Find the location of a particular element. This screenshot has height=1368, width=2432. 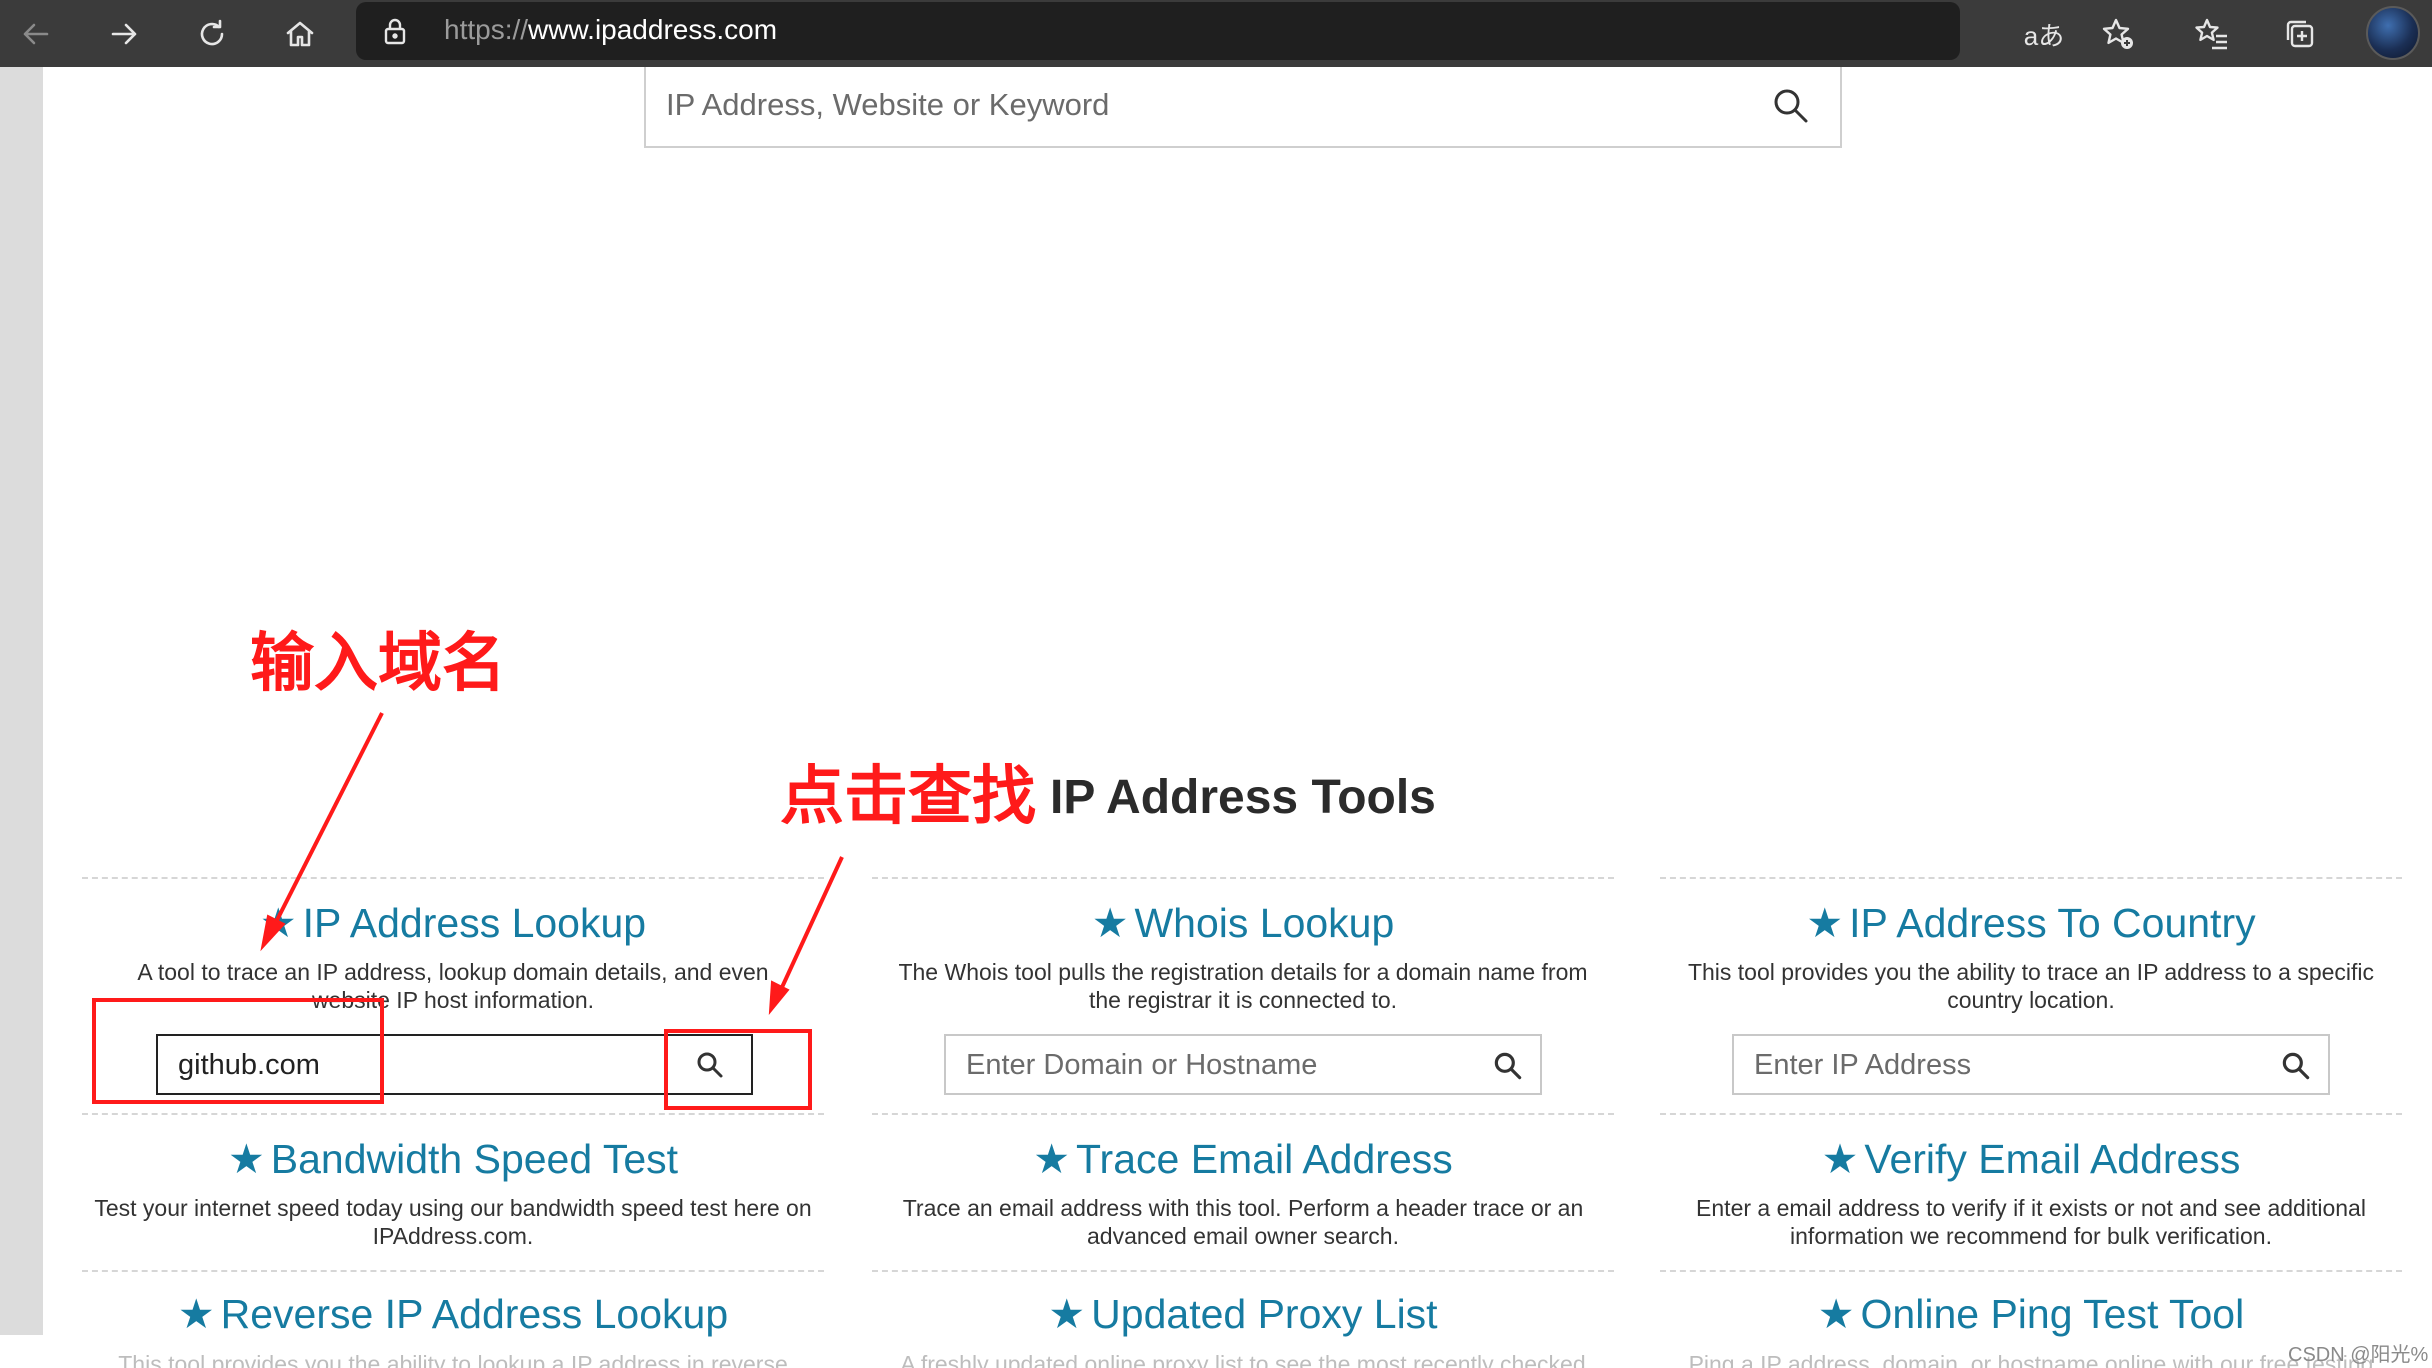

annotation-button-box is located at coordinates (738, 1069).